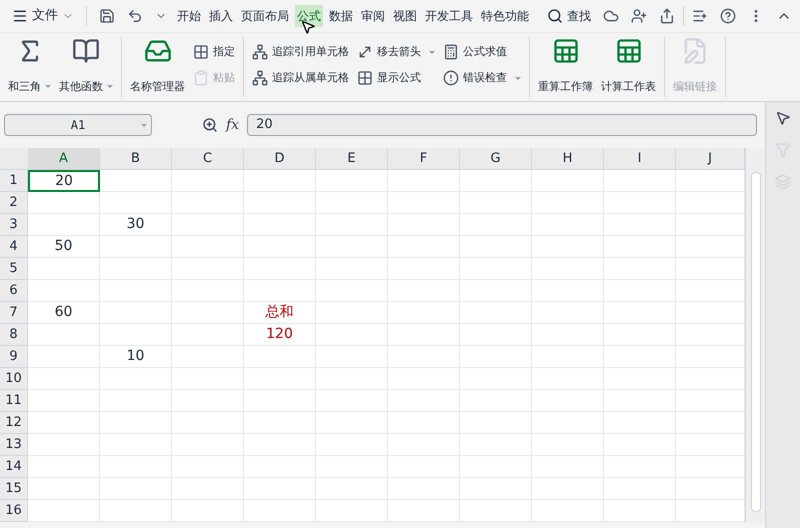 Image resolution: width=800 pixels, height=528 pixels. I want to click on ribbon-tab: 开始, so click(189, 16).